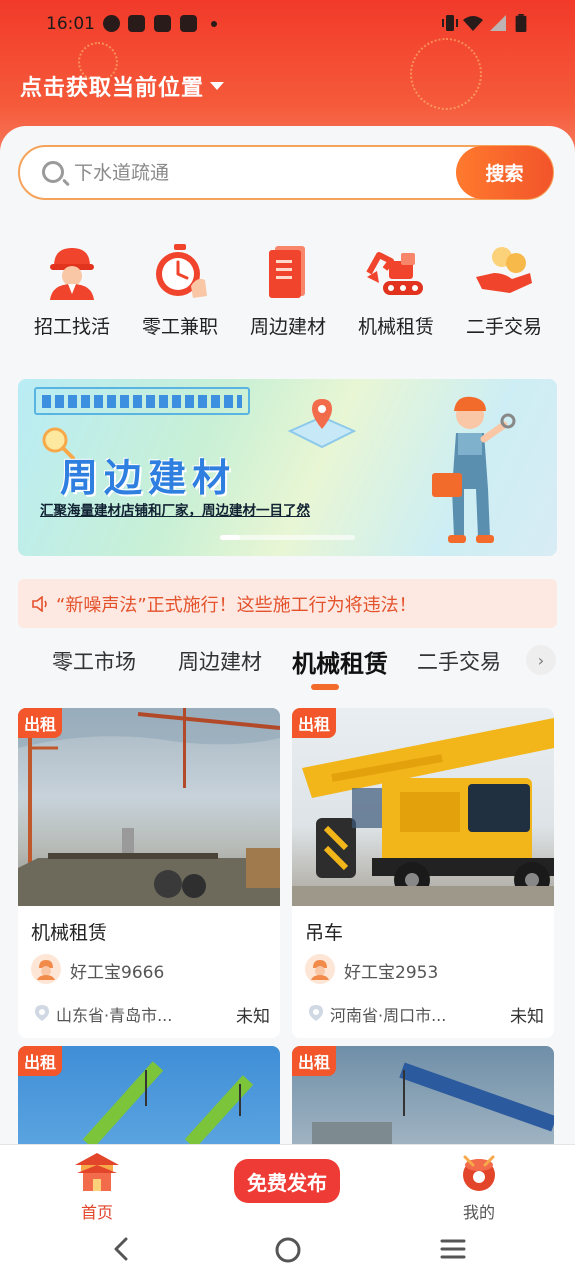 This screenshot has height=1280, width=575. I want to click on listing-user: 好工宝2953, so click(391, 973).